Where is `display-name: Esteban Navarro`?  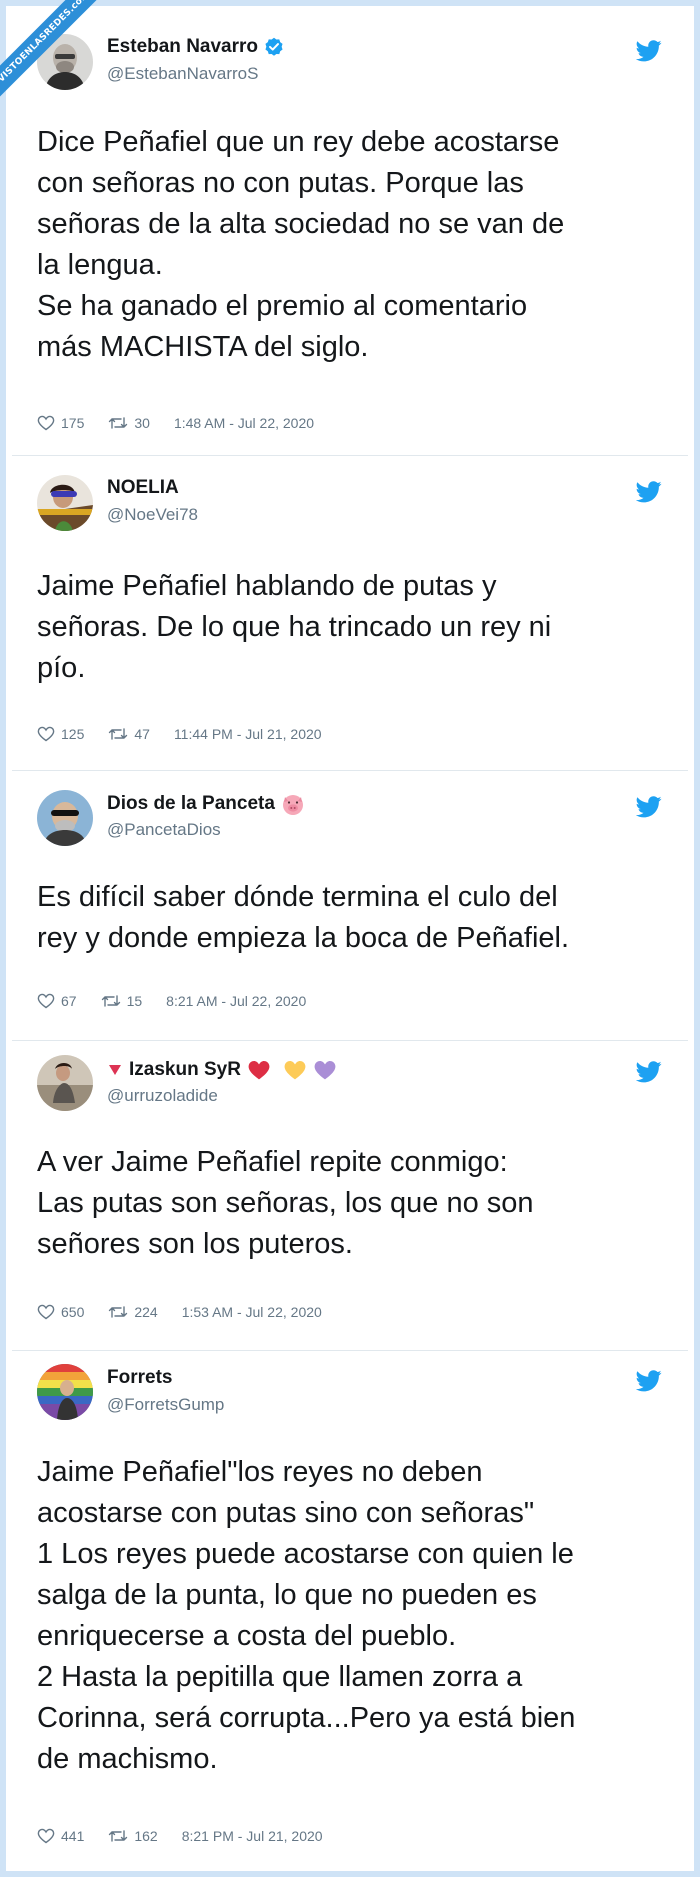 display-name: Esteban Navarro is located at coordinates (182, 47).